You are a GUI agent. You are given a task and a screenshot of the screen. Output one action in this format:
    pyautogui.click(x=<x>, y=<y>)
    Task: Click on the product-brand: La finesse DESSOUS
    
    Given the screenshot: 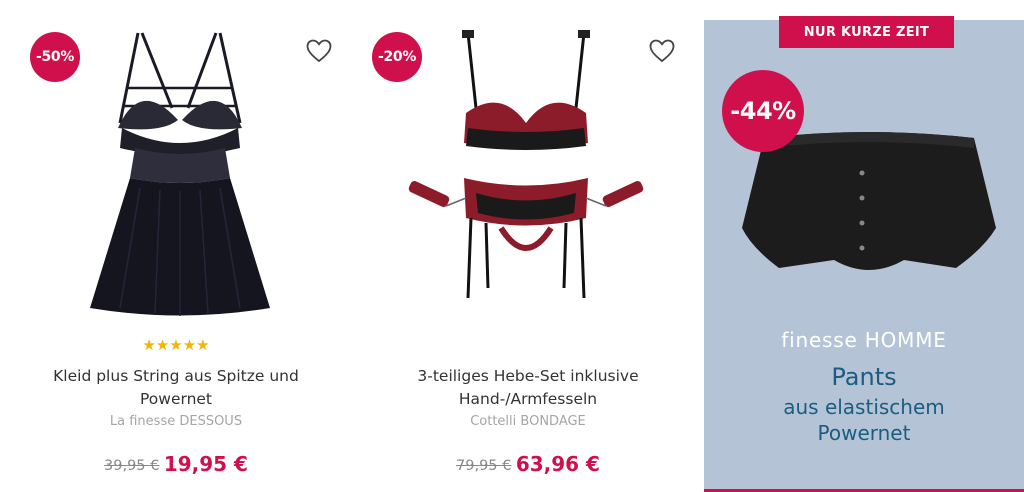 What is the action you would take?
    pyautogui.click(x=176, y=421)
    